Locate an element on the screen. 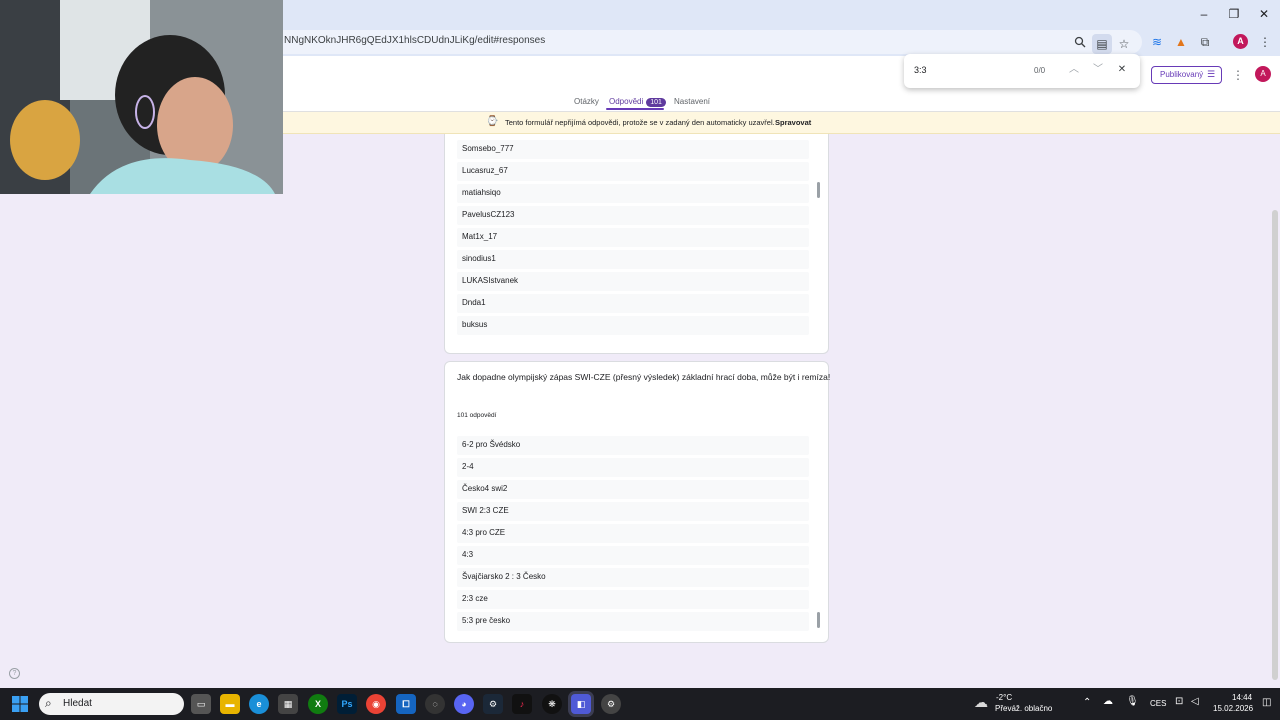  find-input: 3:3 is located at coordinates (920, 70).